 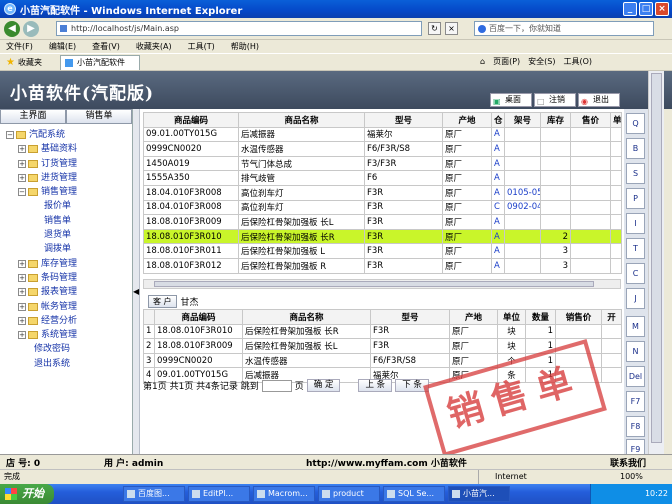 What do you see at coordinates (136, 281) in the screenshot?
I see `sidebar-splitter: ◀` at bounding box center [136, 281].